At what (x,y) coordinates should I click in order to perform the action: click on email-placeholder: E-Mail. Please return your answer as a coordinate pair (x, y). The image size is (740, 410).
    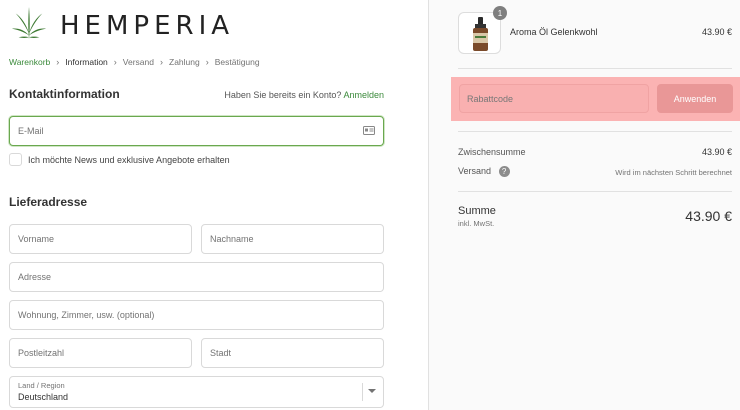
    Looking at the image, I should click on (31, 131).